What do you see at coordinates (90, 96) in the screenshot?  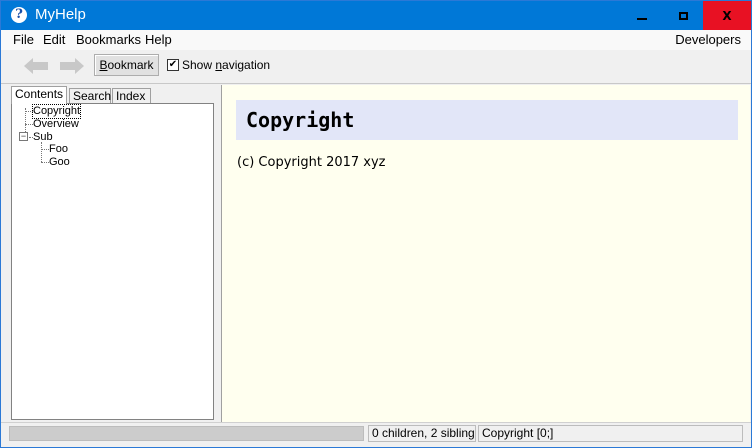 I see `tab-search: Search` at bounding box center [90, 96].